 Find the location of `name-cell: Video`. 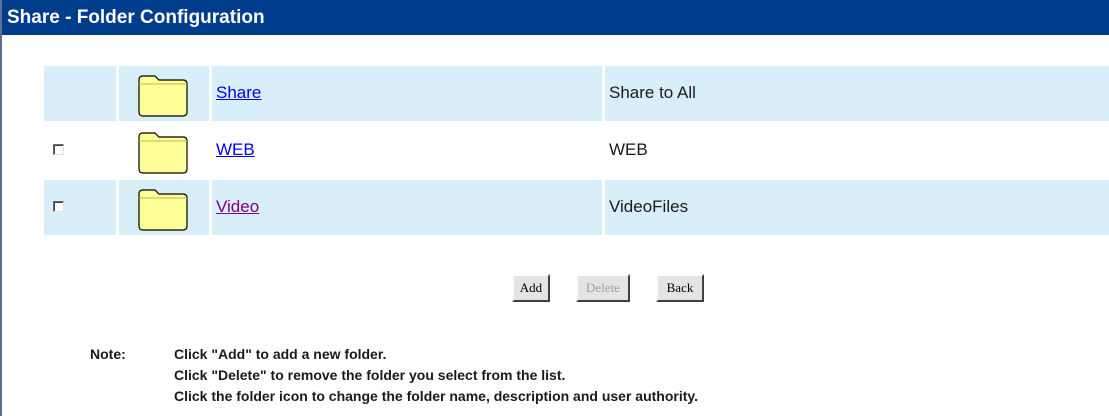

name-cell: Video is located at coordinates (407, 207).